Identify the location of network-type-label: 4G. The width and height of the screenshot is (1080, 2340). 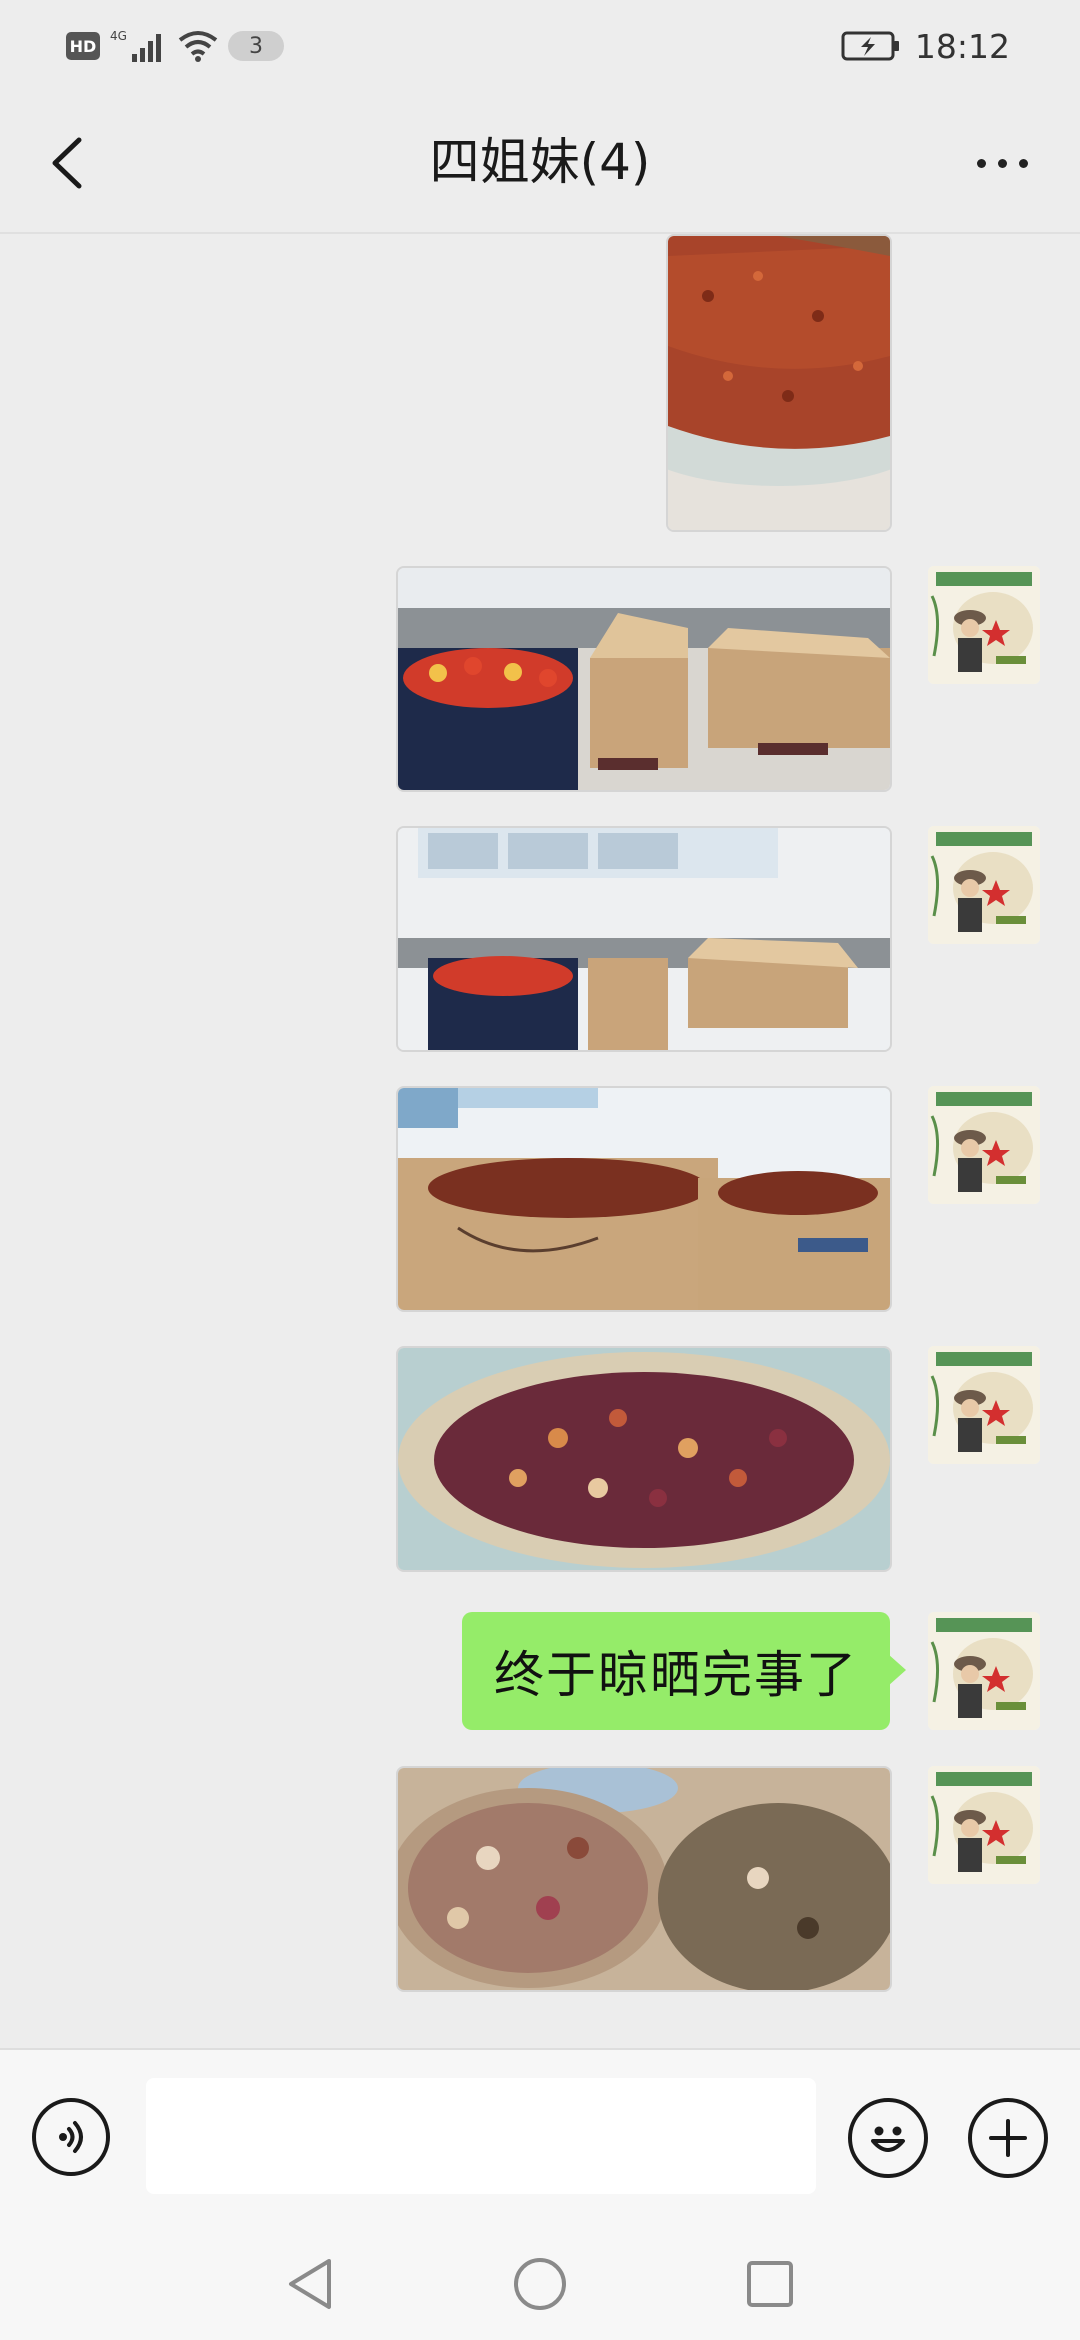
(118, 36).